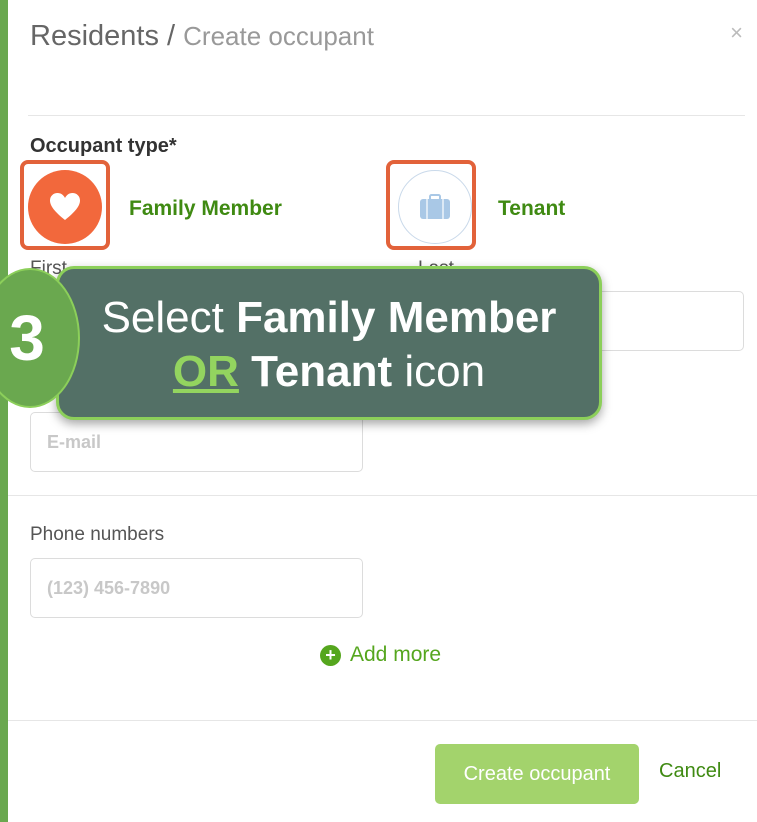 The width and height of the screenshot is (757, 822). What do you see at coordinates (736, 33) in the screenshot?
I see `close-icon: ×` at bounding box center [736, 33].